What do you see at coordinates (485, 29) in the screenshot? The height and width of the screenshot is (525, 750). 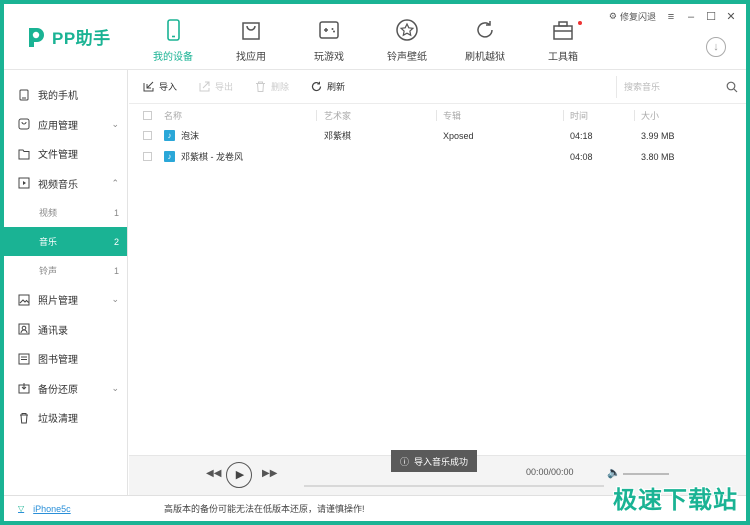 I see `refresh-icon` at bounding box center [485, 29].